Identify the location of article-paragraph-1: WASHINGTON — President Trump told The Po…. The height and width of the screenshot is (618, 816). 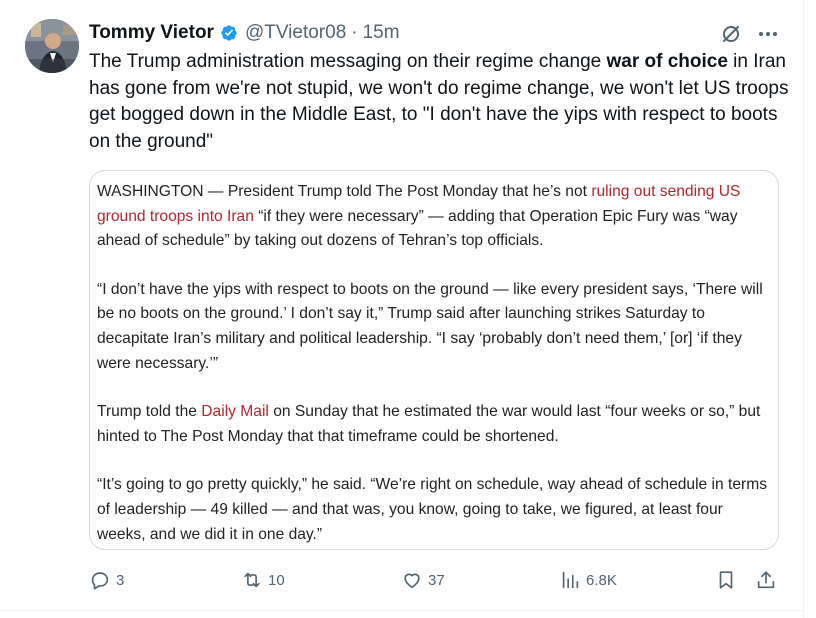
(434, 217).